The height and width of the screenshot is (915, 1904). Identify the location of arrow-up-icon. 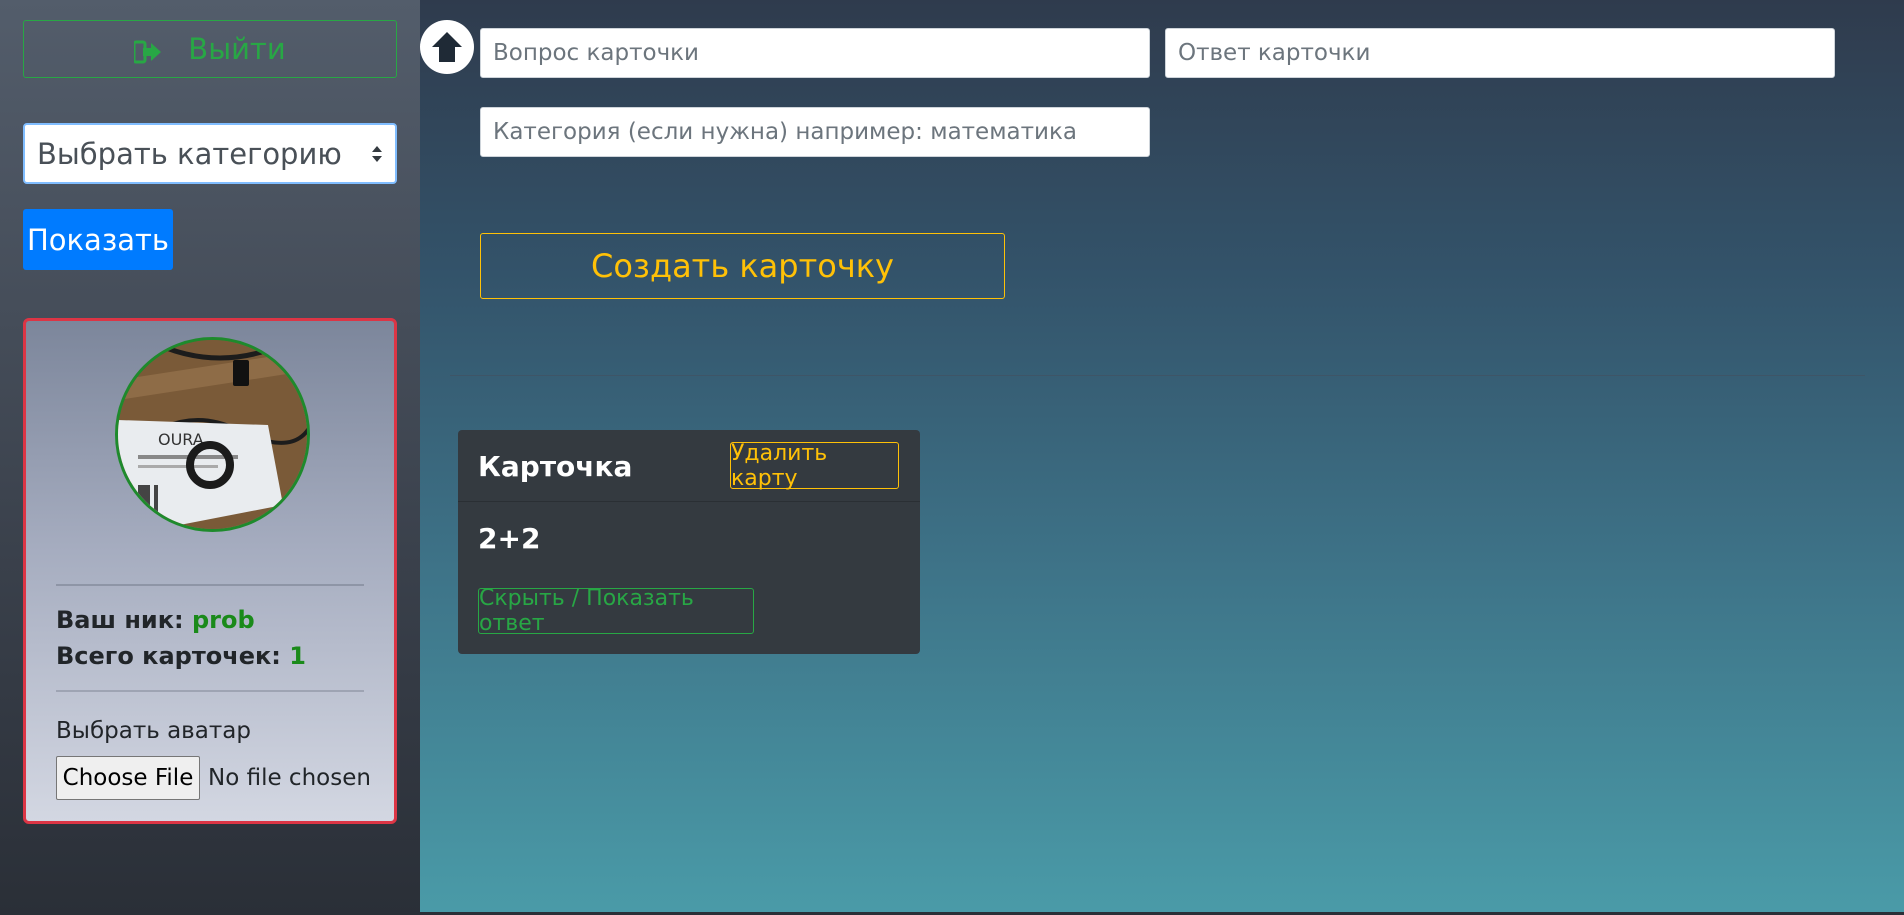
(447, 47).